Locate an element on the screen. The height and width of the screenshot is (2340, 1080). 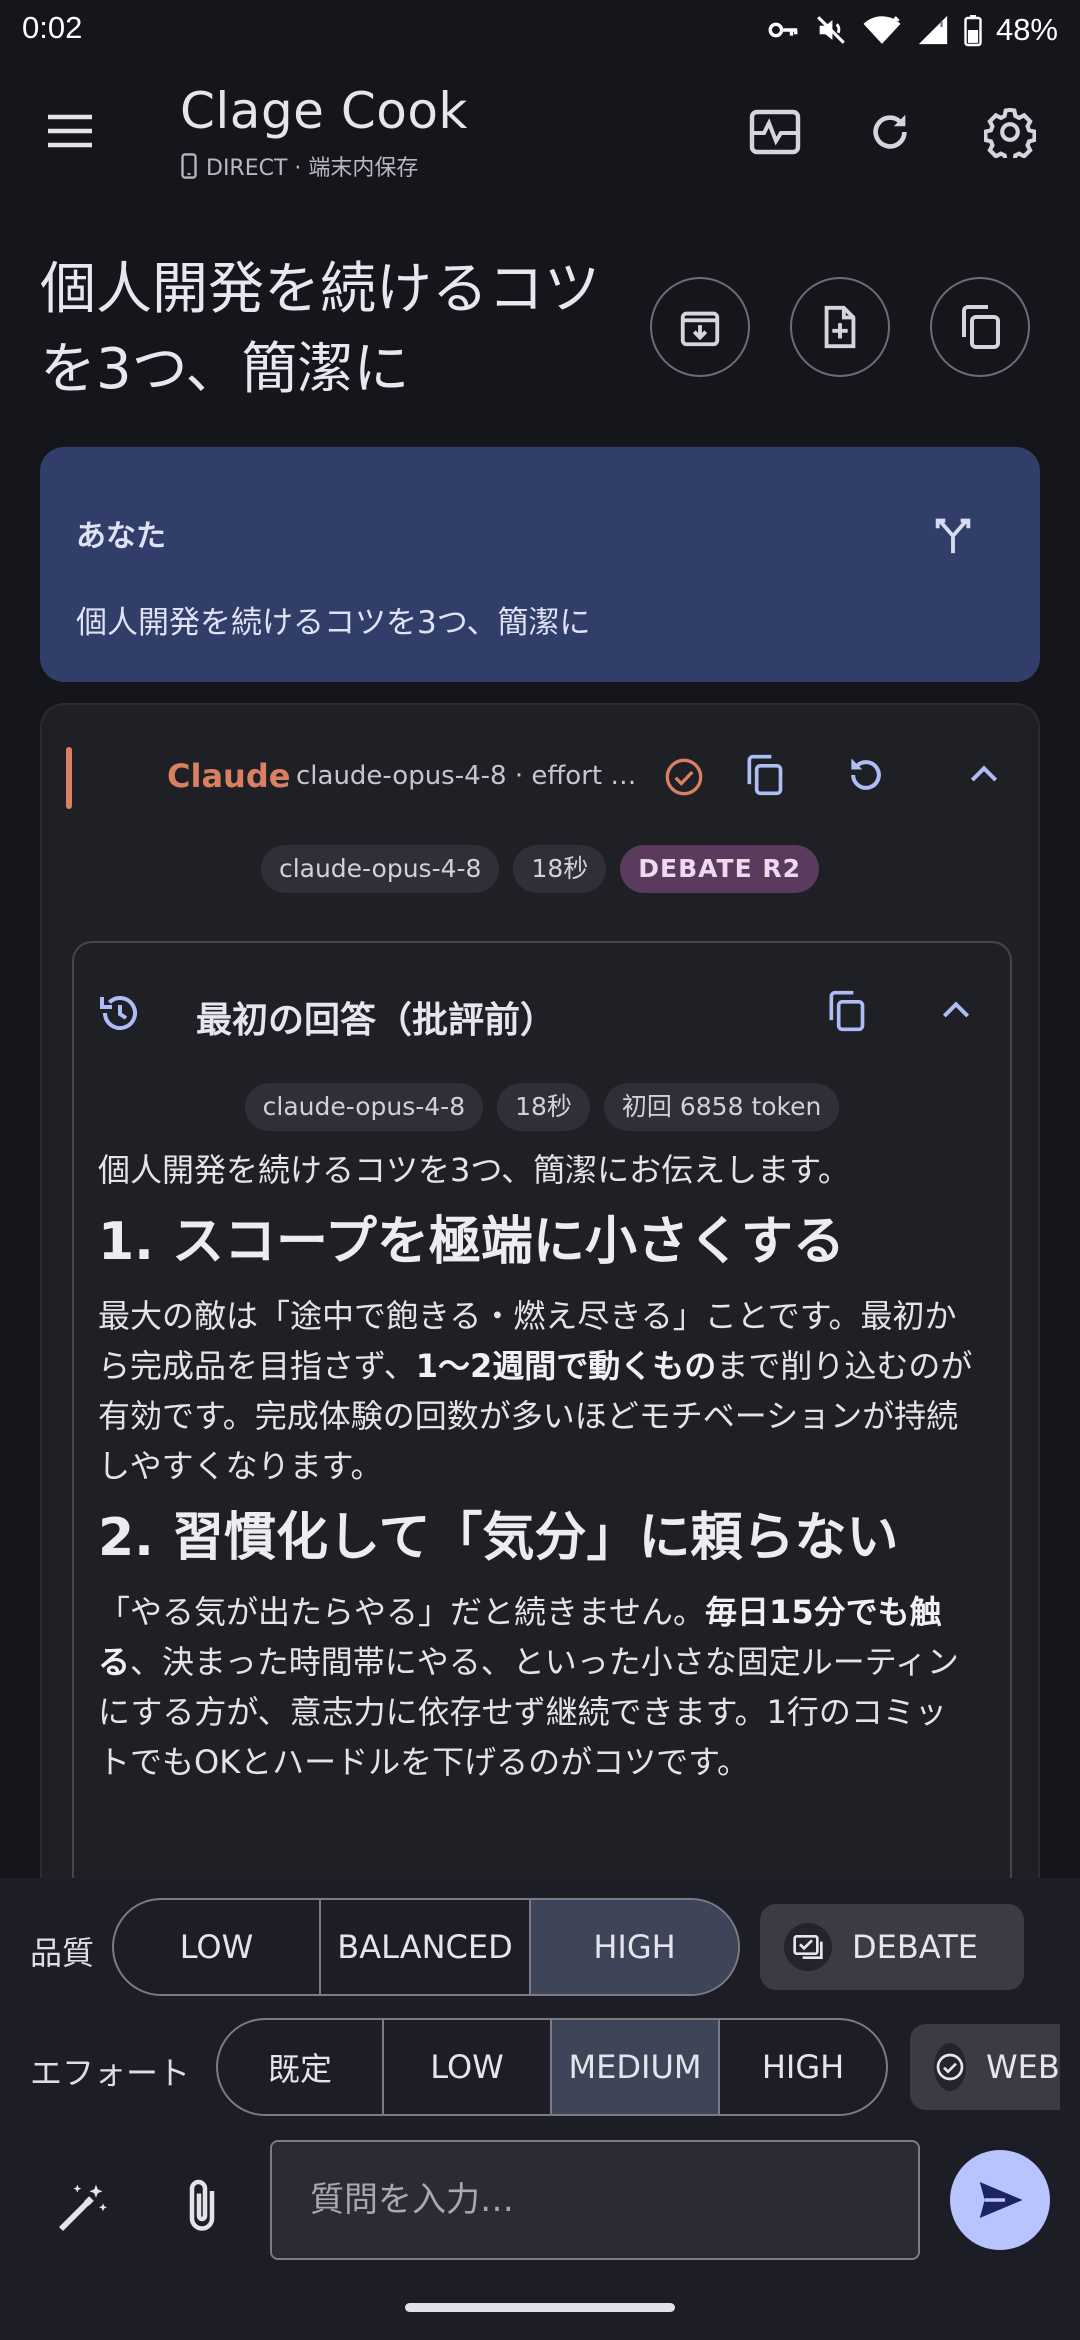
effort-option-low: LOW is located at coordinates (468, 2067).